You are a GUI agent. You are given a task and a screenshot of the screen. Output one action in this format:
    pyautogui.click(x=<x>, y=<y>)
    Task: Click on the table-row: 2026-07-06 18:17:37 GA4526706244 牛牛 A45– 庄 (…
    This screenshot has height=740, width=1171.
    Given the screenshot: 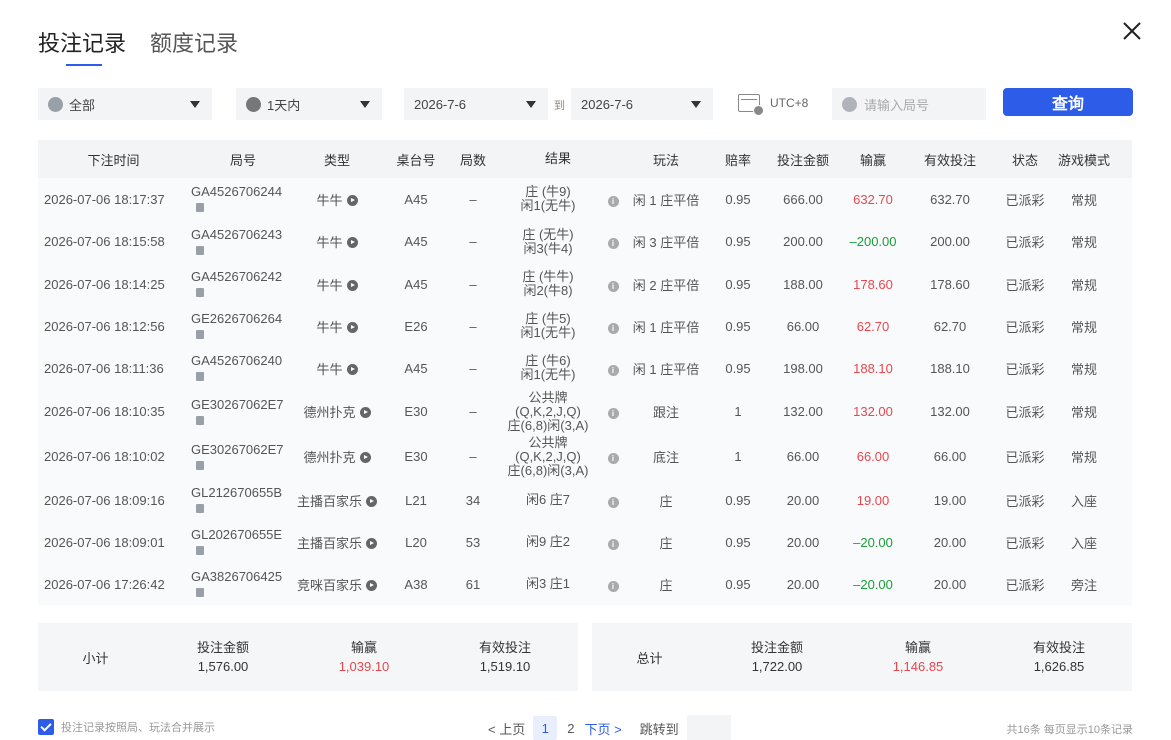 What is the action you would take?
    pyautogui.click(x=585, y=199)
    